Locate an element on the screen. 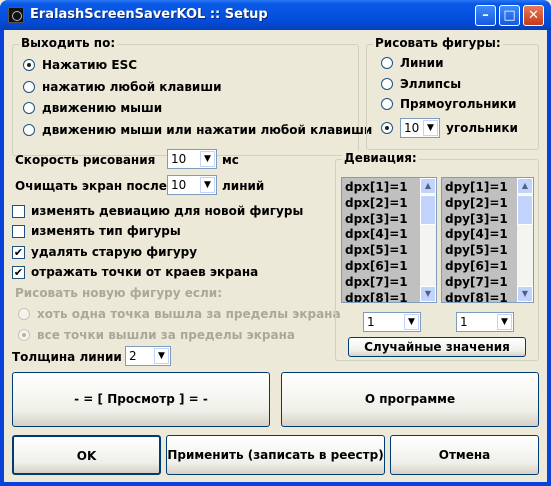  radio-label: Линии is located at coordinates (422, 63).